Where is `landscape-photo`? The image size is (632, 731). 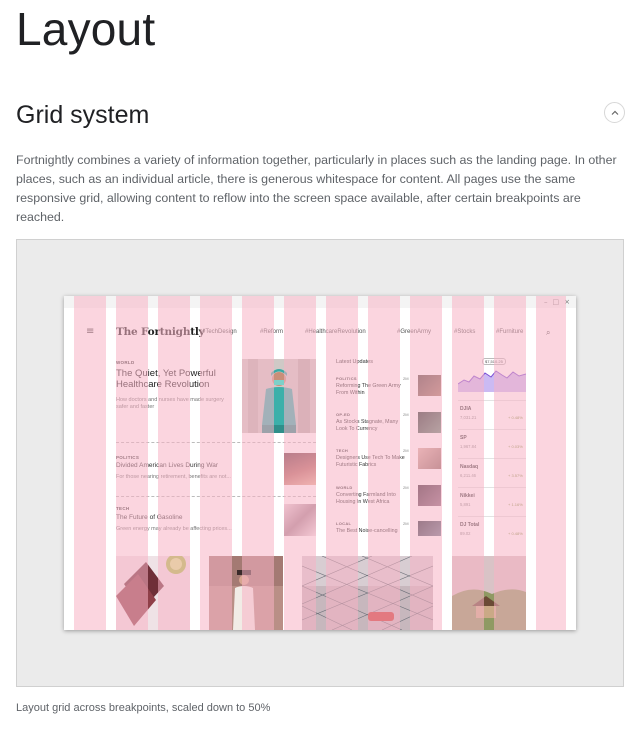 landscape-photo is located at coordinates (489, 593).